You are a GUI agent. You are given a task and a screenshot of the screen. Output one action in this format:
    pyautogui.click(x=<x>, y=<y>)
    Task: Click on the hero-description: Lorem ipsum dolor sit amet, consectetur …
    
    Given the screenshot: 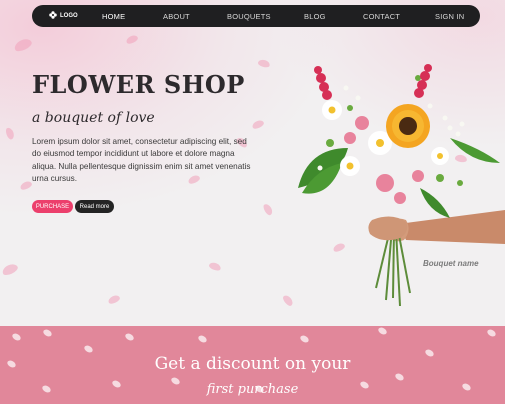 What is the action you would take?
    pyautogui.click(x=141, y=160)
    